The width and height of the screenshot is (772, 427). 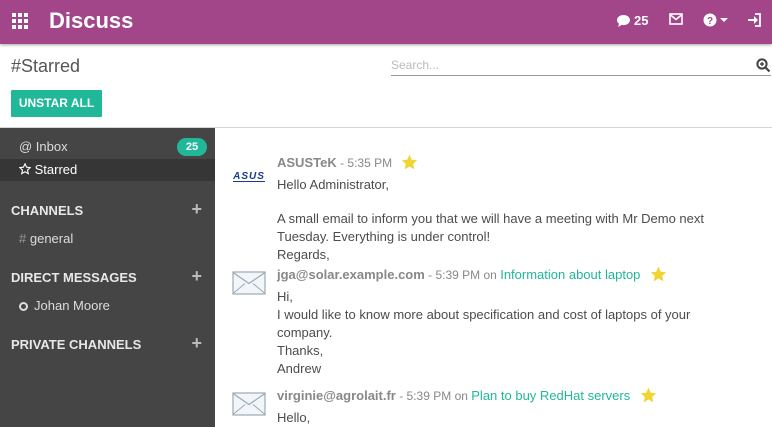 What do you see at coordinates (724, 20) in the screenshot?
I see `caret-down-icon` at bounding box center [724, 20].